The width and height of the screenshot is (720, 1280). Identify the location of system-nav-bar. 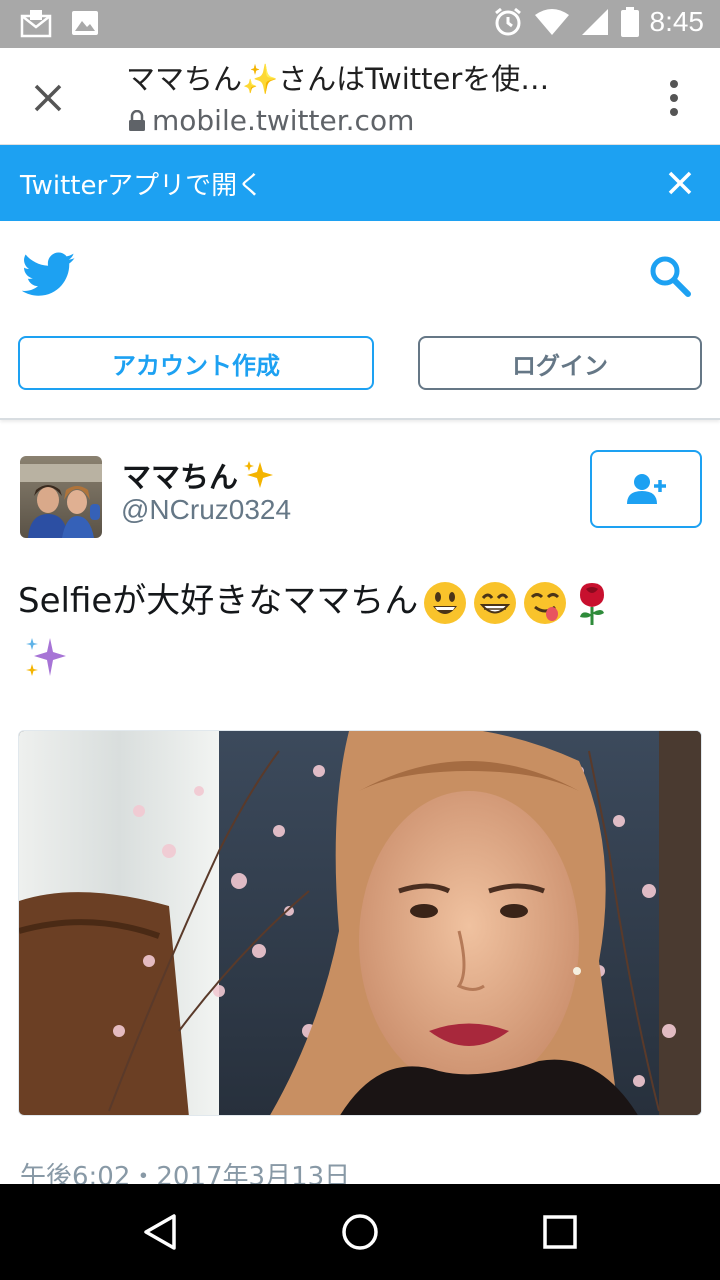
(360, 1232).